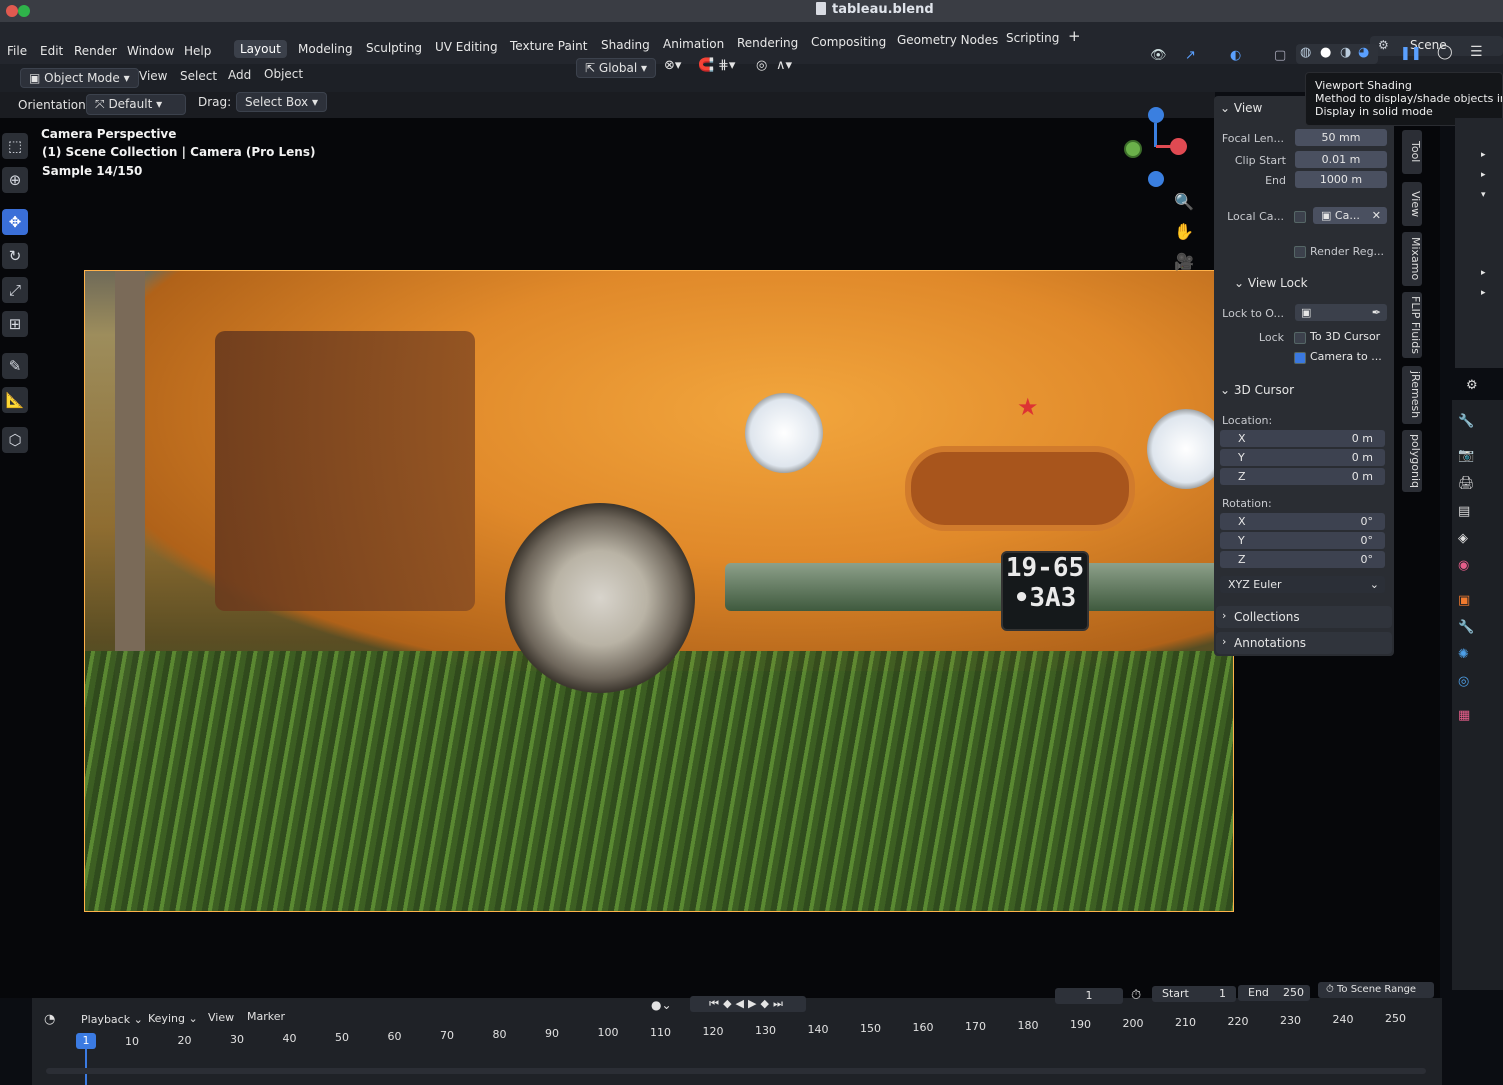  I want to click on tab-geometry-nodes: Geometry Nodes, so click(947, 40).